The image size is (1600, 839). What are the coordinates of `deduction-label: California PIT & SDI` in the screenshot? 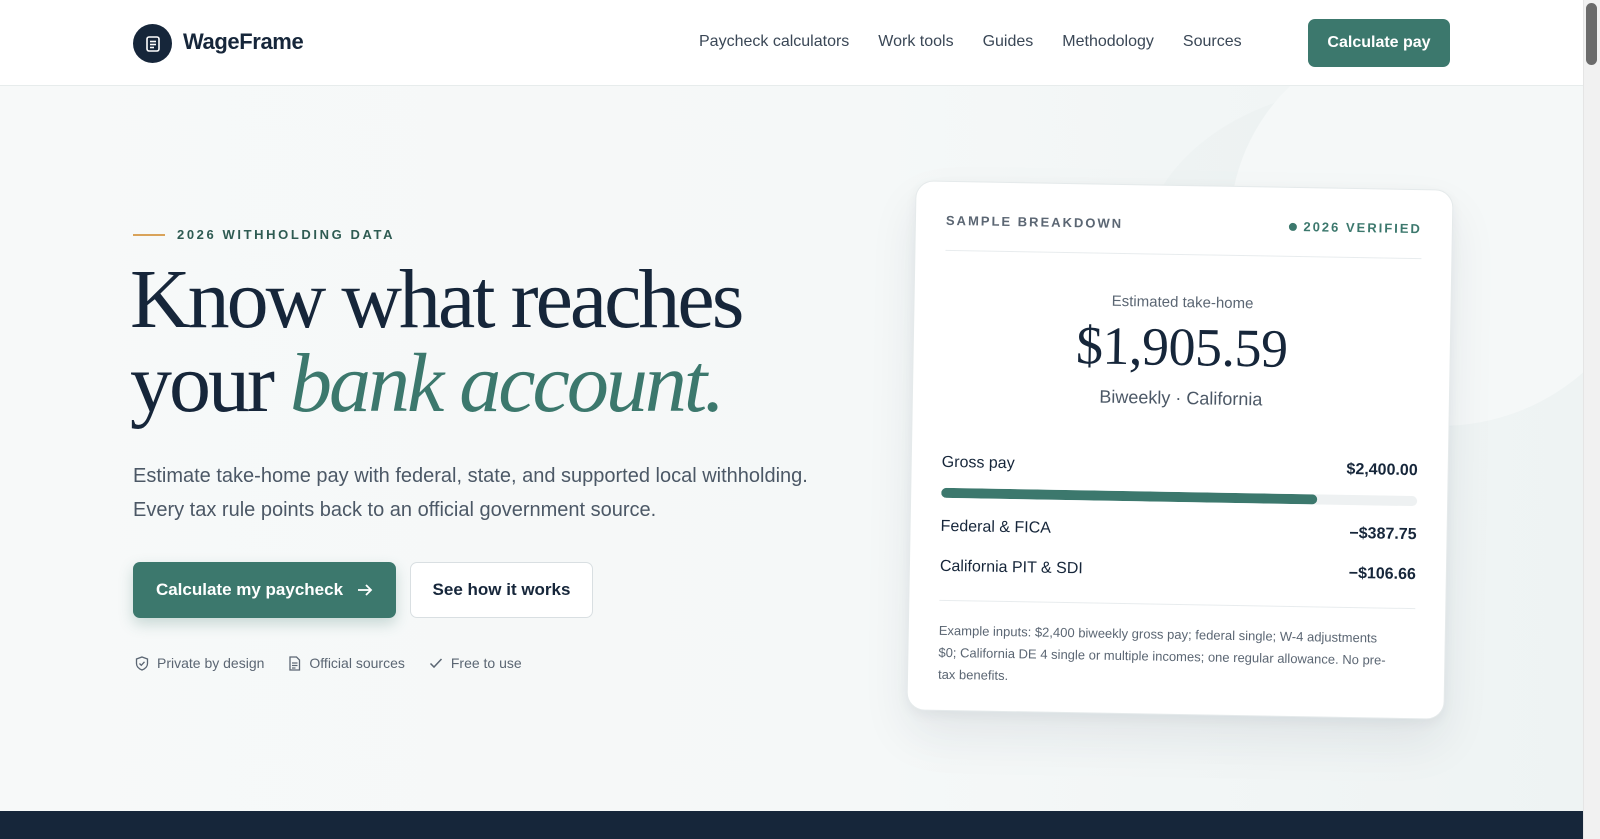 It's located at (1011, 567).